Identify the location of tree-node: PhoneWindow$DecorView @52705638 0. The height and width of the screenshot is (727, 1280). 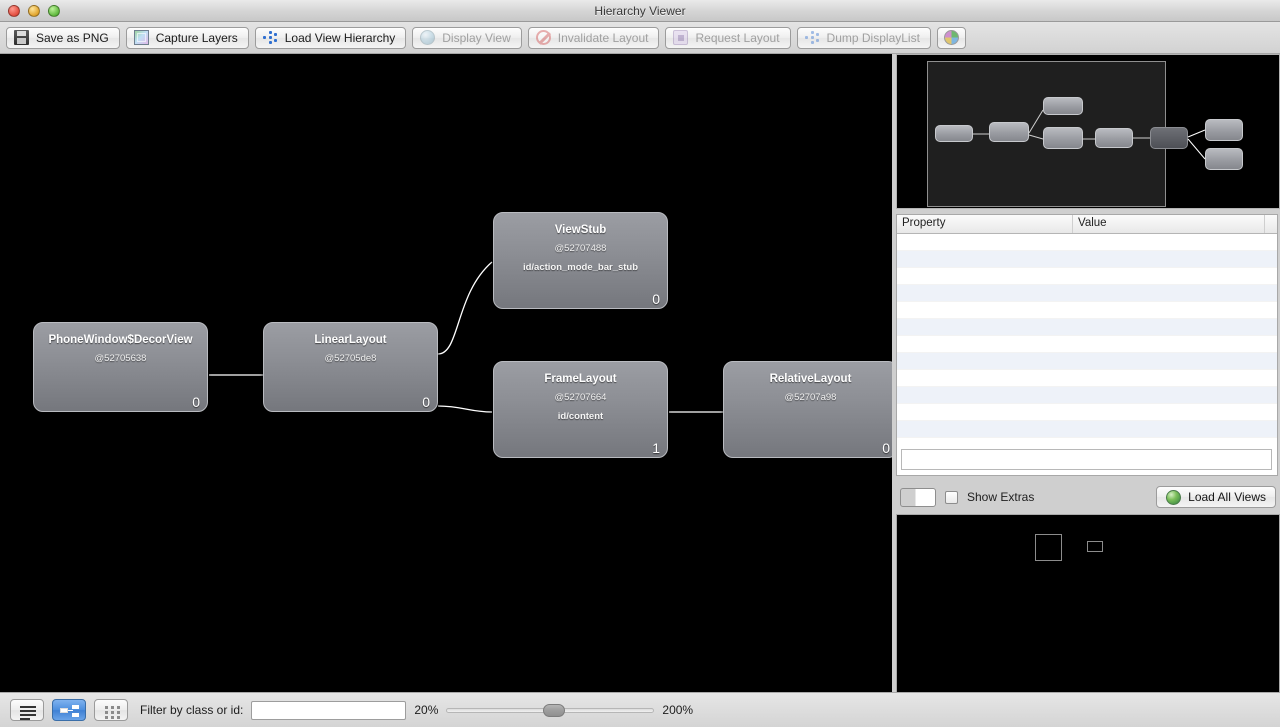
(120, 367).